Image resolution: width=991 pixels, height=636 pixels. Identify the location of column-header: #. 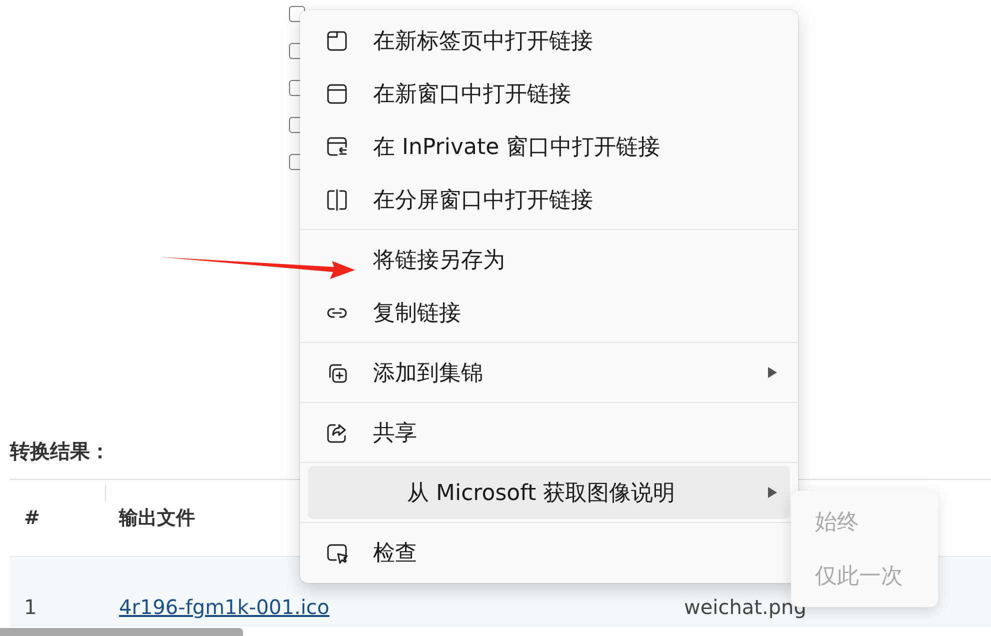
(32, 518).